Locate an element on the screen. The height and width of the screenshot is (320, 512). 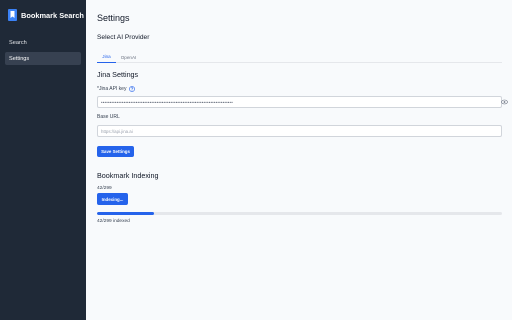
indexing-progress-fill is located at coordinates (125, 213).